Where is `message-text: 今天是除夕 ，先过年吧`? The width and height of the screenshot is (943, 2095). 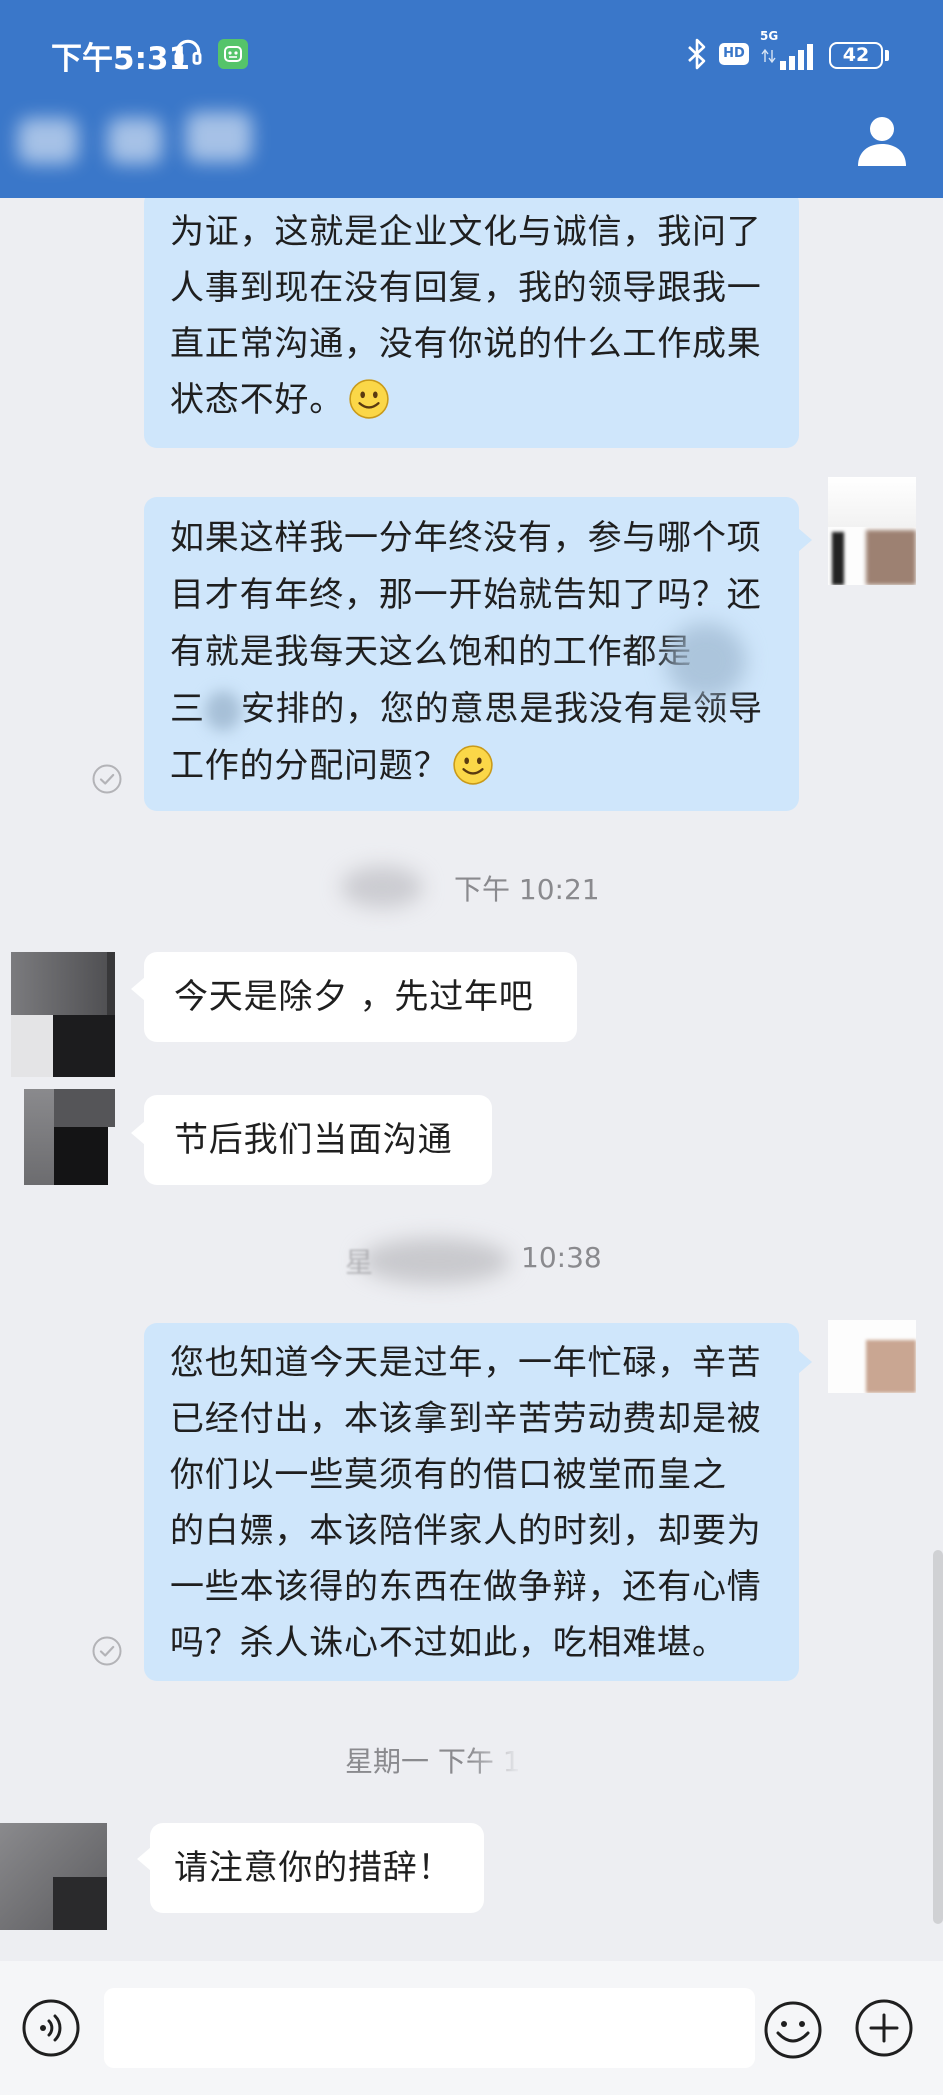 message-text: 今天是除夕 ，先过年吧 is located at coordinates (354, 997).